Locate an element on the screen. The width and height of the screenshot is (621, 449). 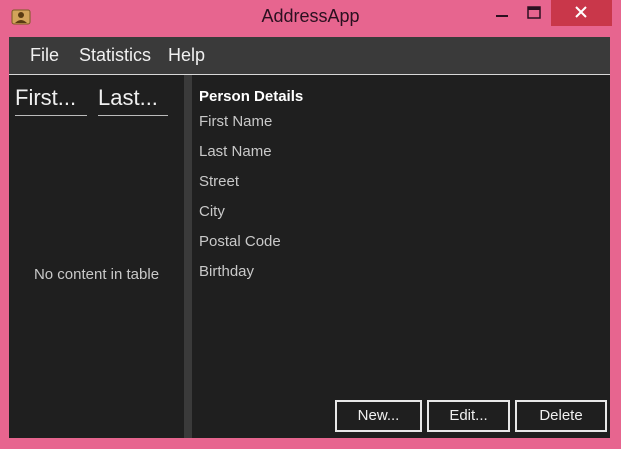
maximize-button is located at coordinates (534, 13).